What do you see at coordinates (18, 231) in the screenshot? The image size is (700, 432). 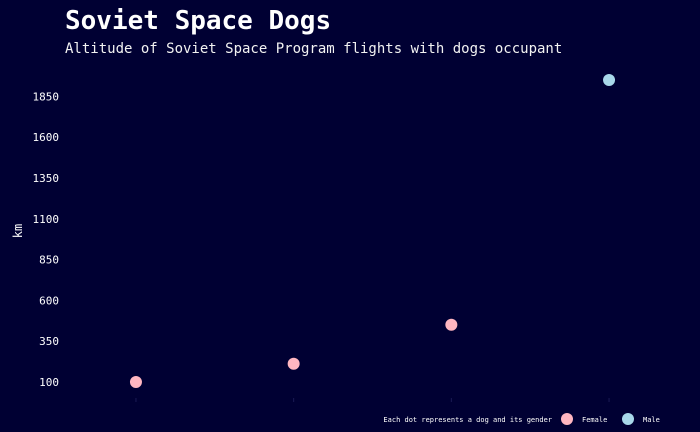 I see `y-axis-title: km` at bounding box center [18, 231].